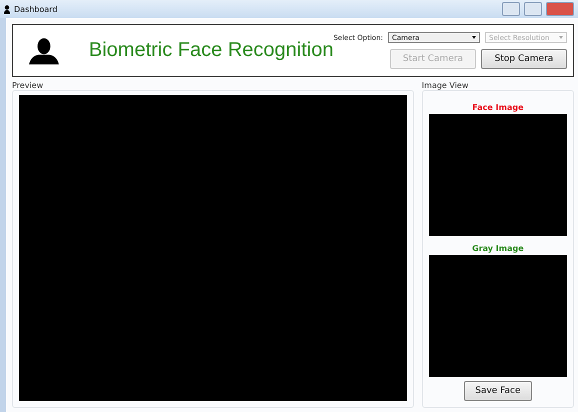 This screenshot has width=578, height=412. What do you see at coordinates (211, 50) in the screenshot?
I see `app-title: Biometric Face Recognition` at bounding box center [211, 50].